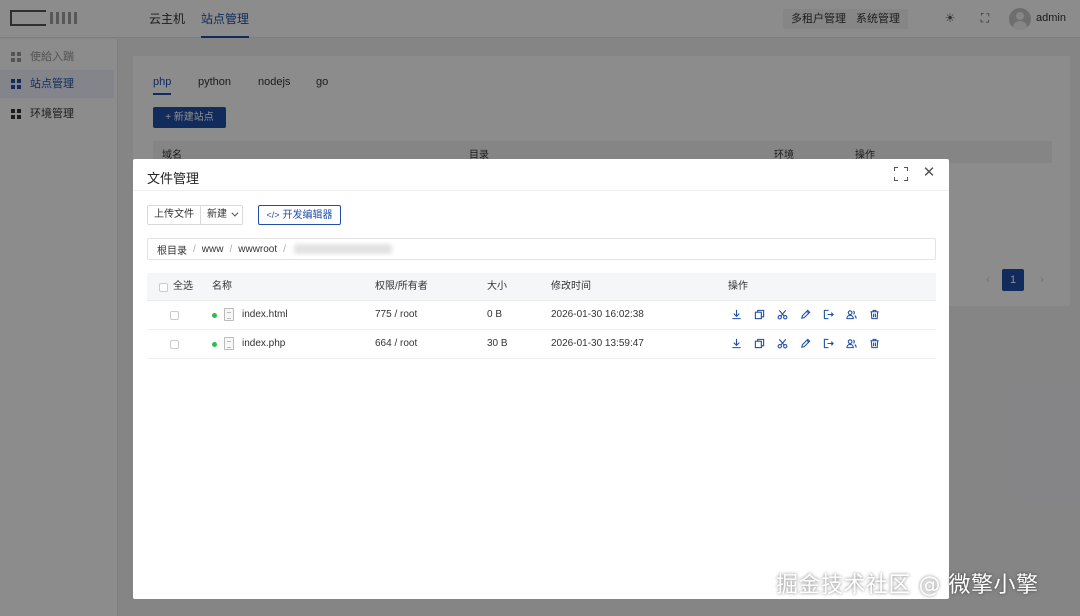 Image resolution: width=1080 pixels, height=616 pixels. What do you see at coordinates (929, 173) in the screenshot?
I see `close-icon: ✕` at bounding box center [929, 173].